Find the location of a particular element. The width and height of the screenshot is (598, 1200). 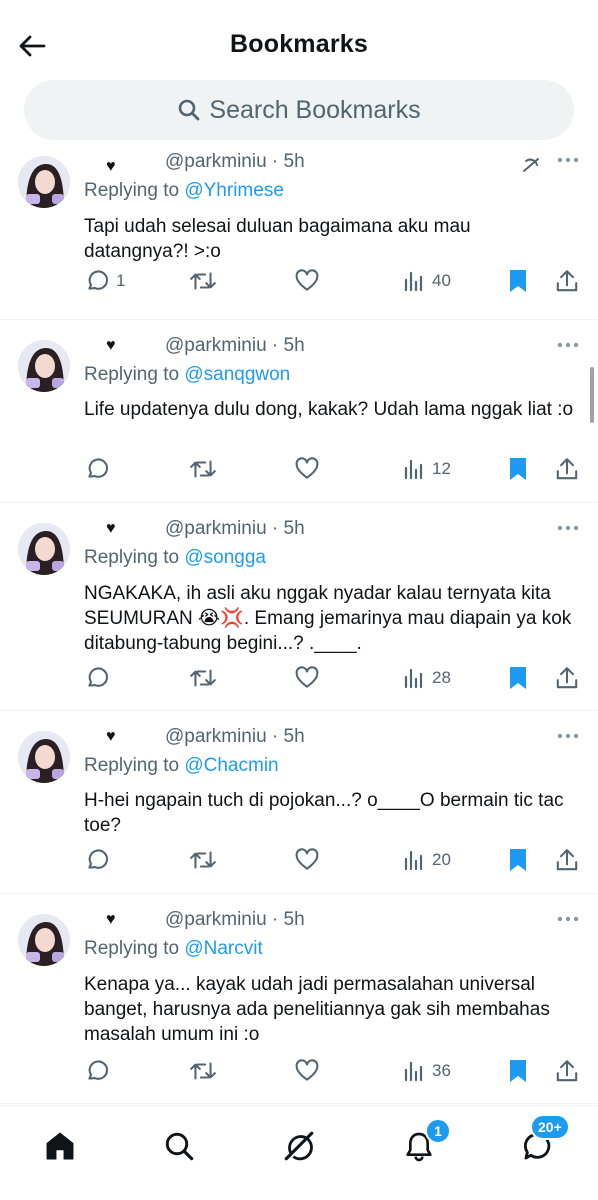

replying-to: Replying to @Narcvit is located at coordinates (173, 949).